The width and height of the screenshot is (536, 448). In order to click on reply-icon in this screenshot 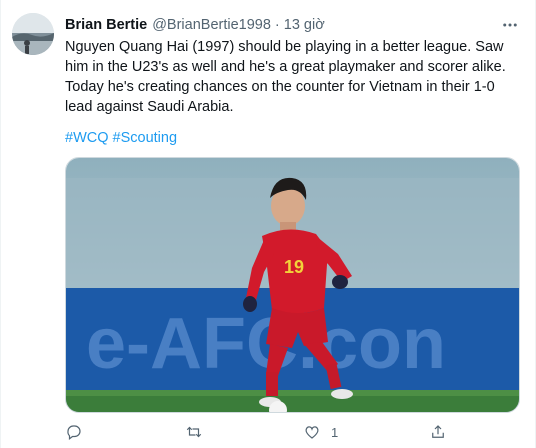, I will do `click(74, 432)`.